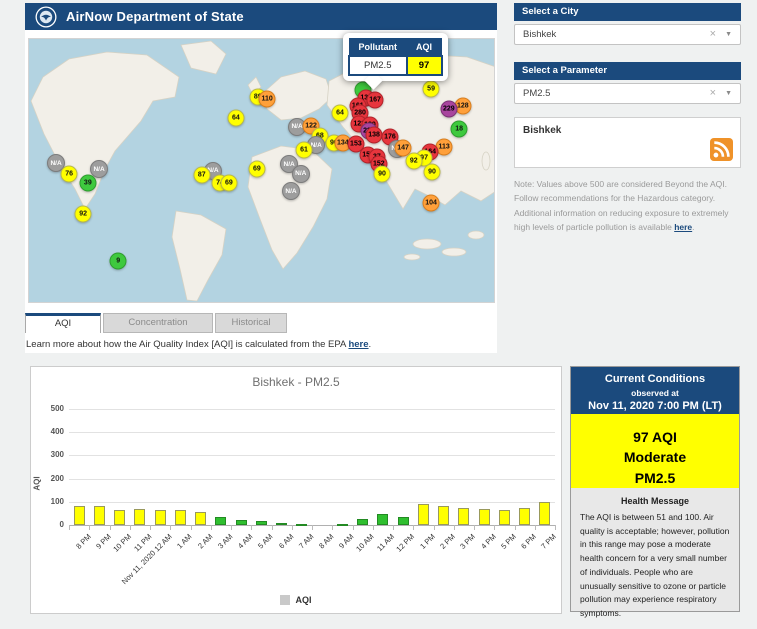 This screenshot has height=629, width=757. I want to click on aqi-map-marker: 9, so click(118, 261).